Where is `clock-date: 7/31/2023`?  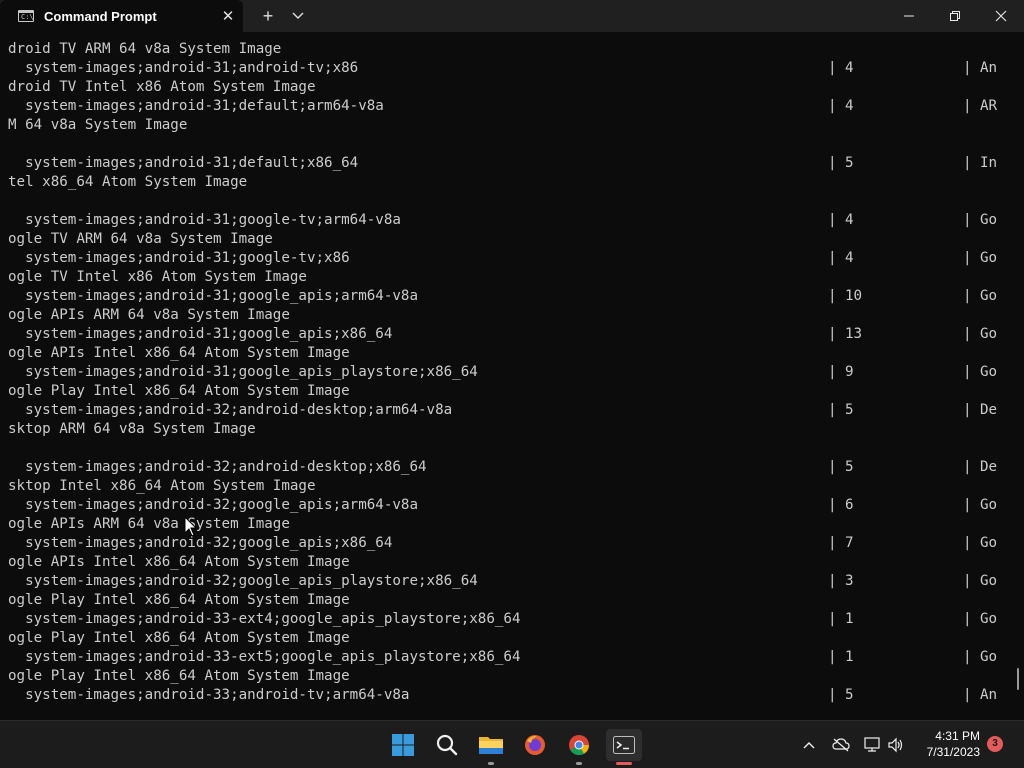 clock-date: 7/31/2023 is located at coordinates (953, 752).